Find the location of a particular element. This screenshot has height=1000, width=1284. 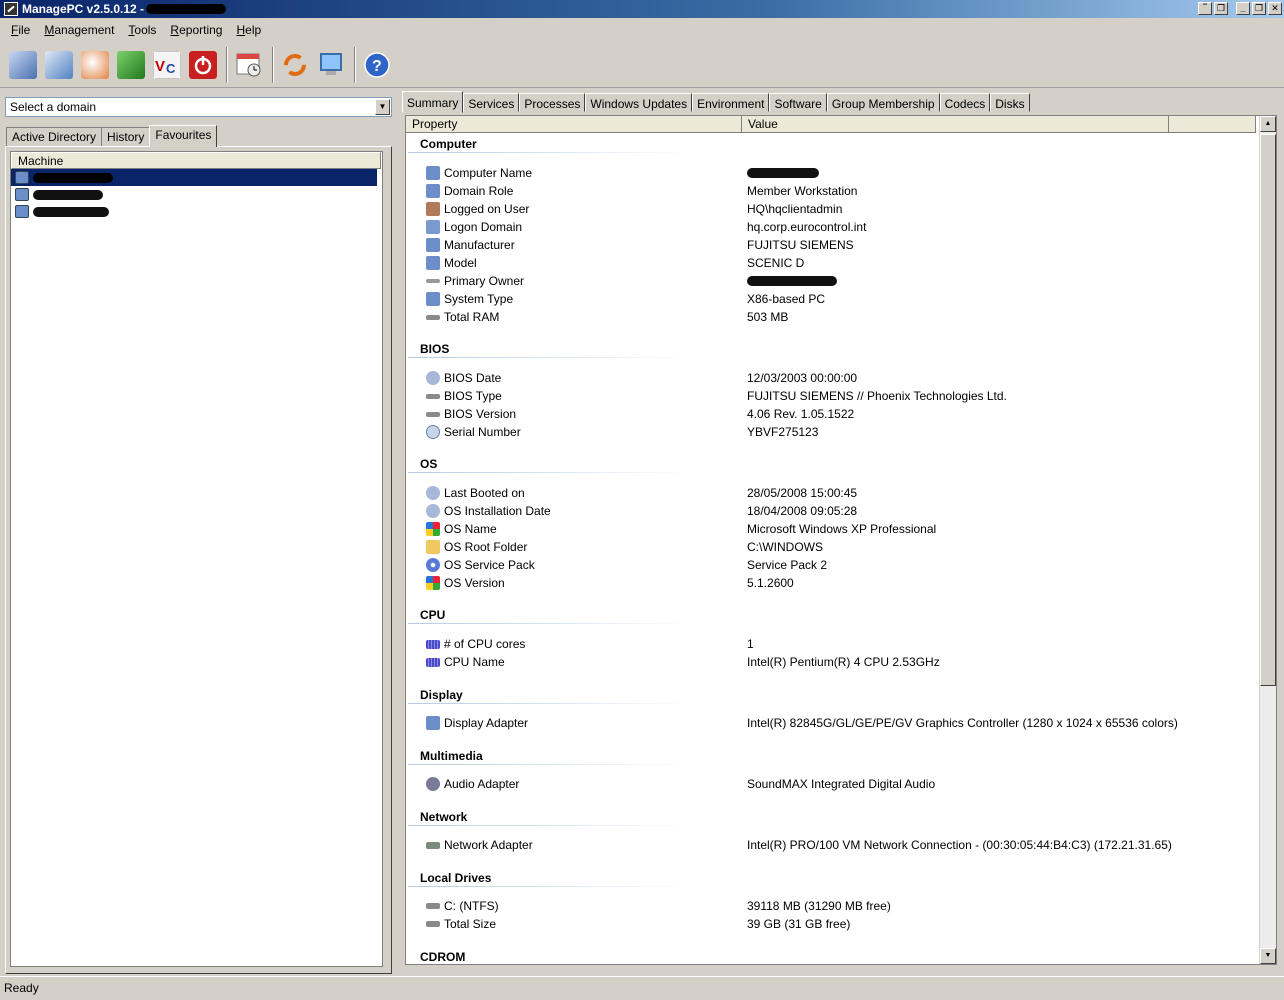

tab-services: Services is located at coordinates (491, 102).